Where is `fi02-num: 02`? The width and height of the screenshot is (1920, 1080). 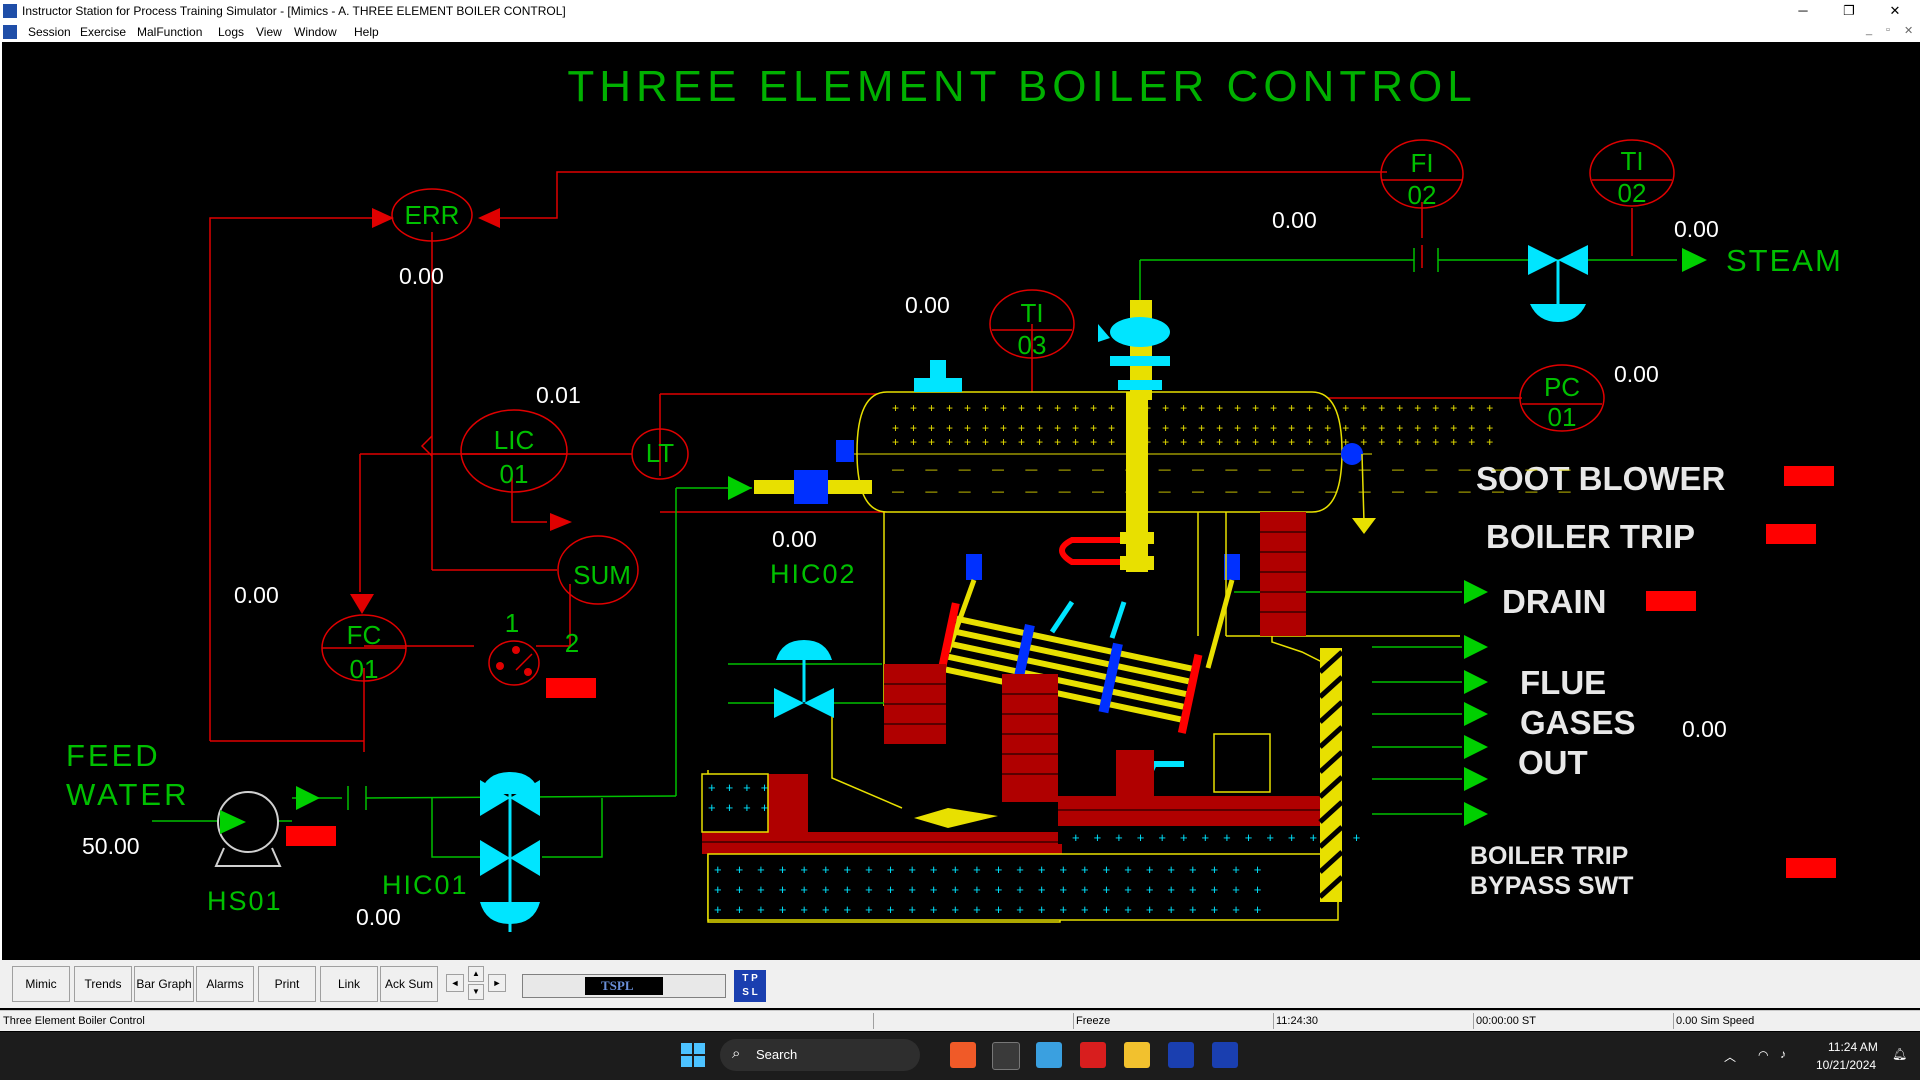
fi02-num: 02 is located at coordinates (1422, 195).